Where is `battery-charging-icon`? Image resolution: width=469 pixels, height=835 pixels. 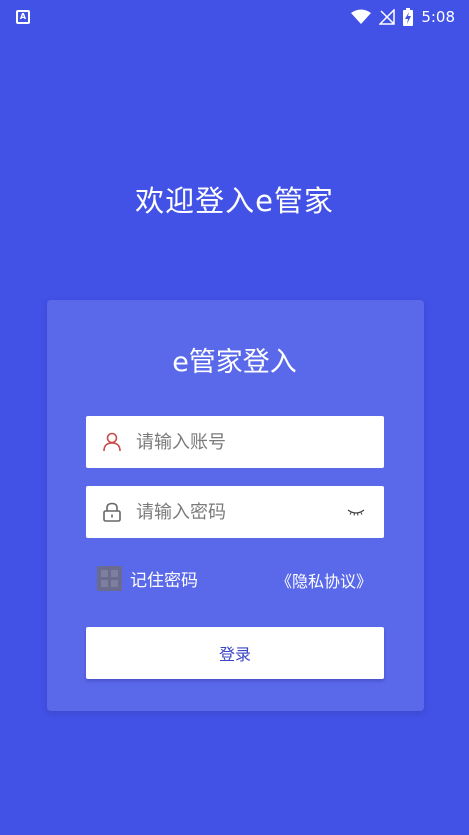
battery-charging-icon is located at coordinates (408, 17).